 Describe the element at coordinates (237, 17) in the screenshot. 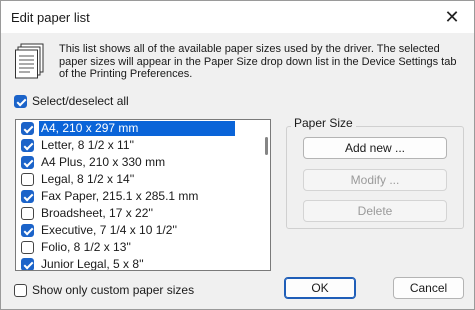

I see `title-bar: Edit paper list ✕` at that location.